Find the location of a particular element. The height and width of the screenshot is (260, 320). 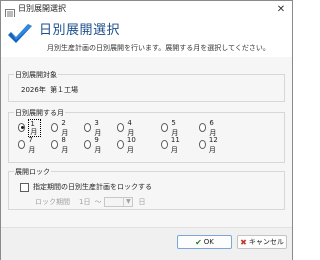

lock-checkbox-row: 指定期間の日別生産計画をロックする is located at coordinates (86, 187).